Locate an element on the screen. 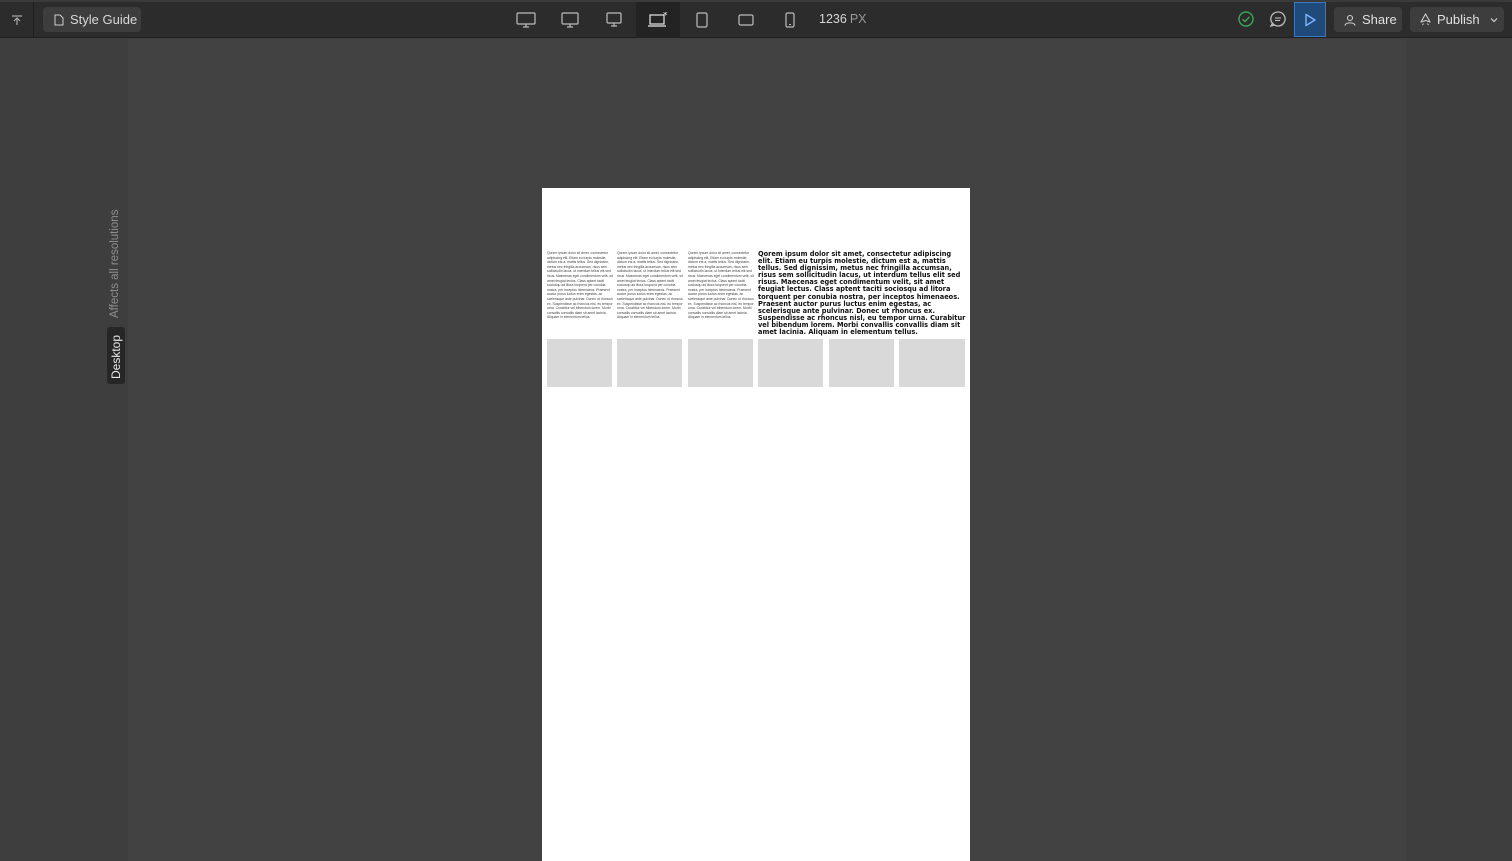 This screenshot has width=1512, height=861. breakpoint-desktop-base: * is located at coordinates (658, 20).